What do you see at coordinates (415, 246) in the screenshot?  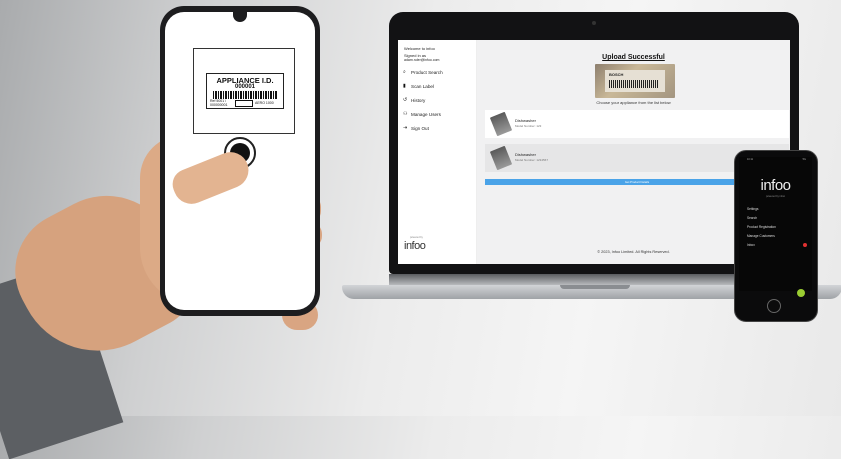 I see `brand-logo: infoo` at bounding box center [415, 246].